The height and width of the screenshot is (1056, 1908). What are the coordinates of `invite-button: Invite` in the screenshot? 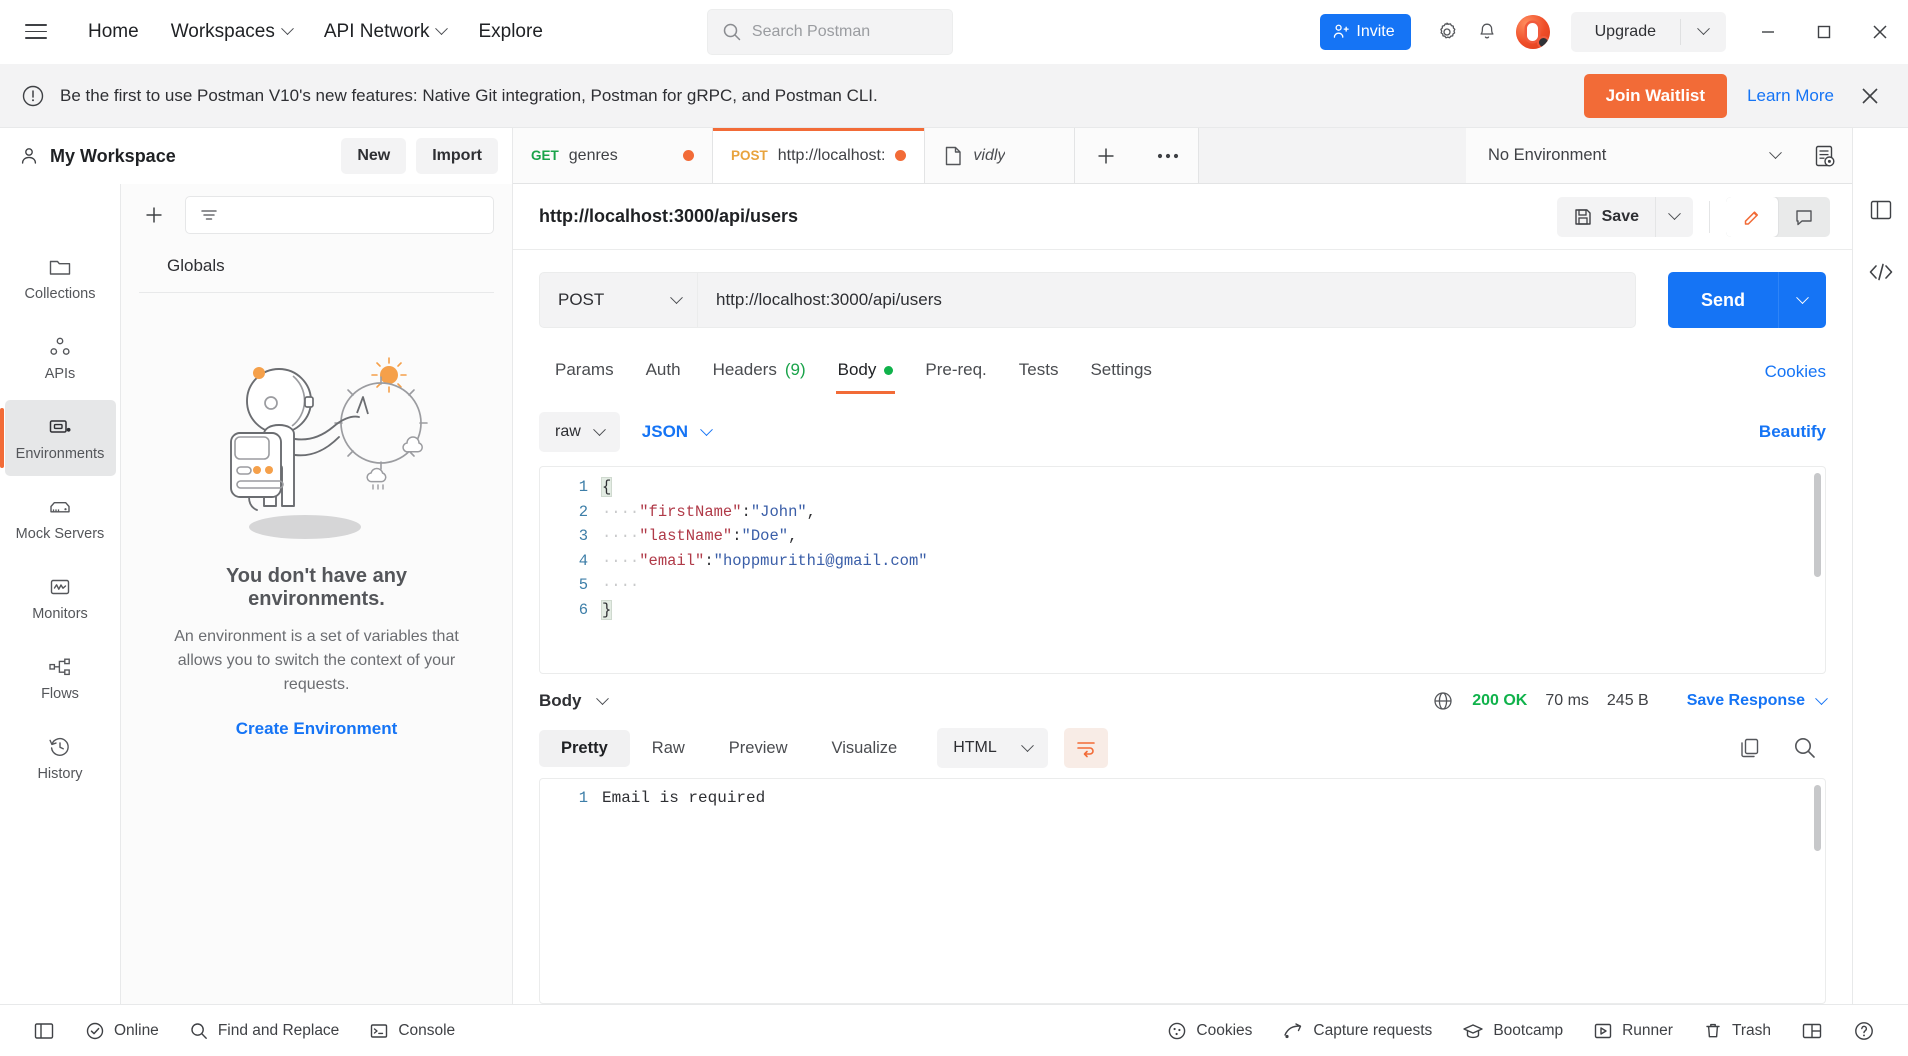 It's located at (1365, 31).